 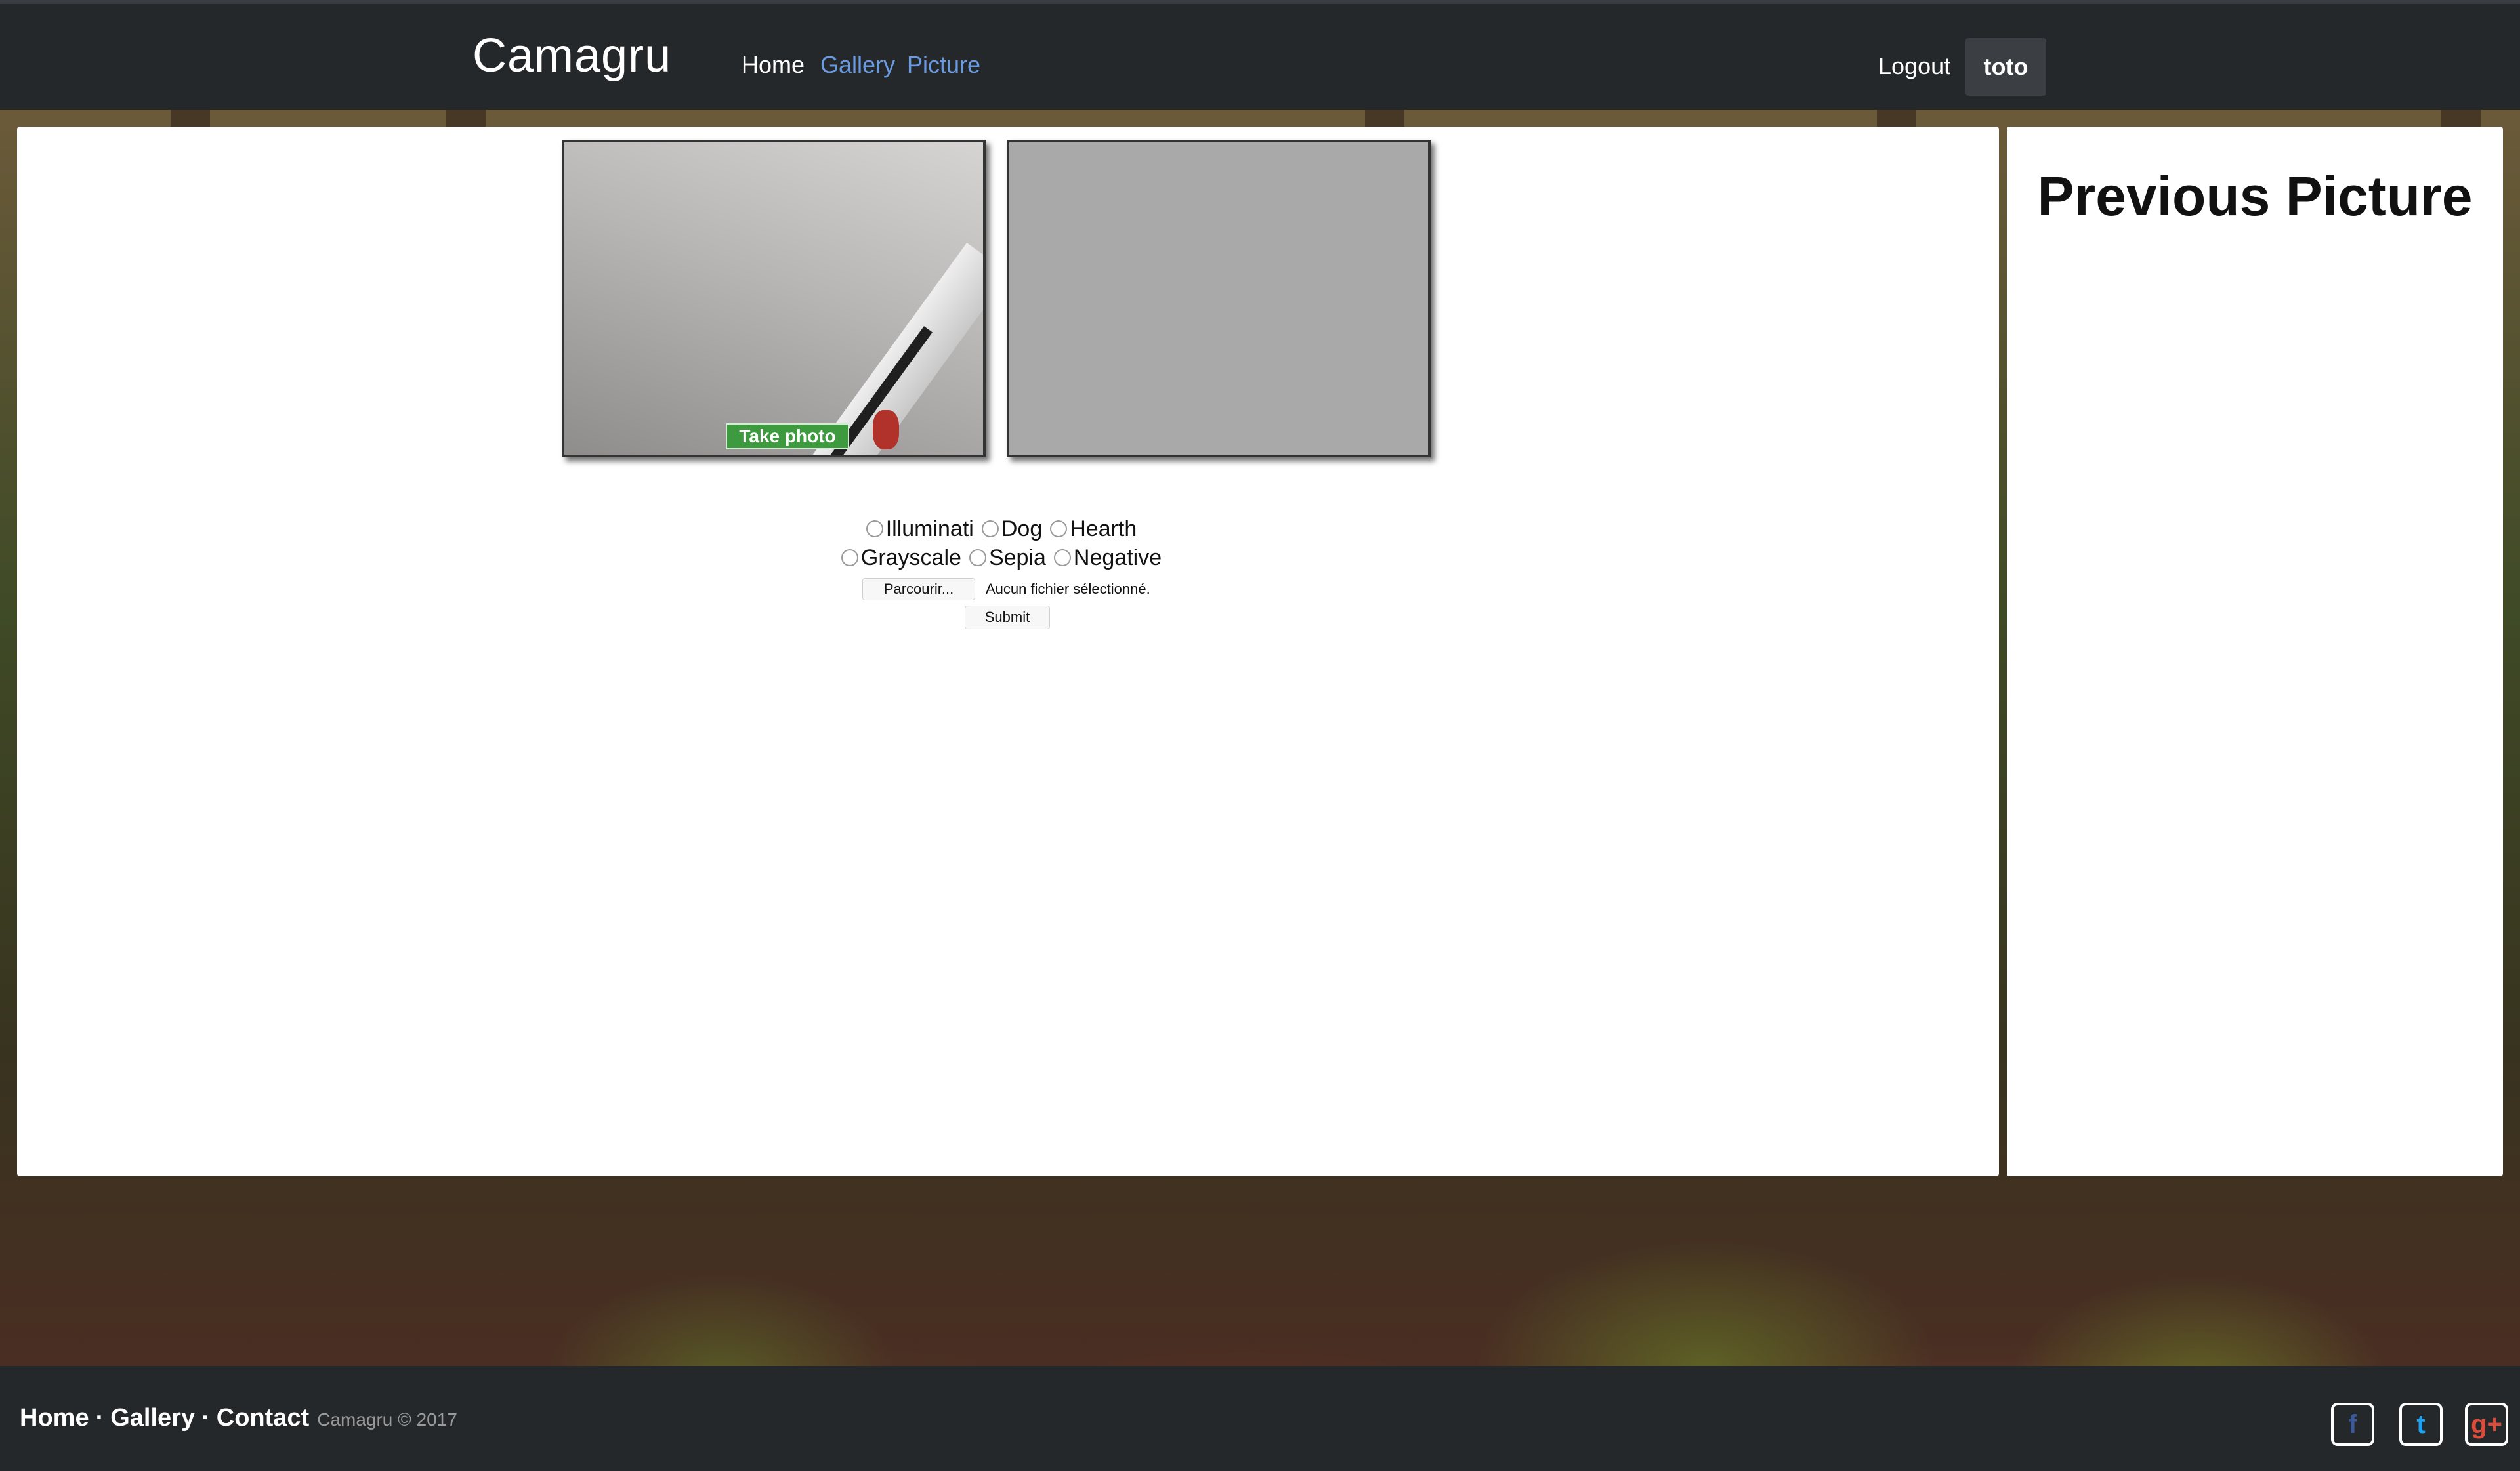 I want to click on filter-option-dog: Dog, so click(x=1012, y=529).